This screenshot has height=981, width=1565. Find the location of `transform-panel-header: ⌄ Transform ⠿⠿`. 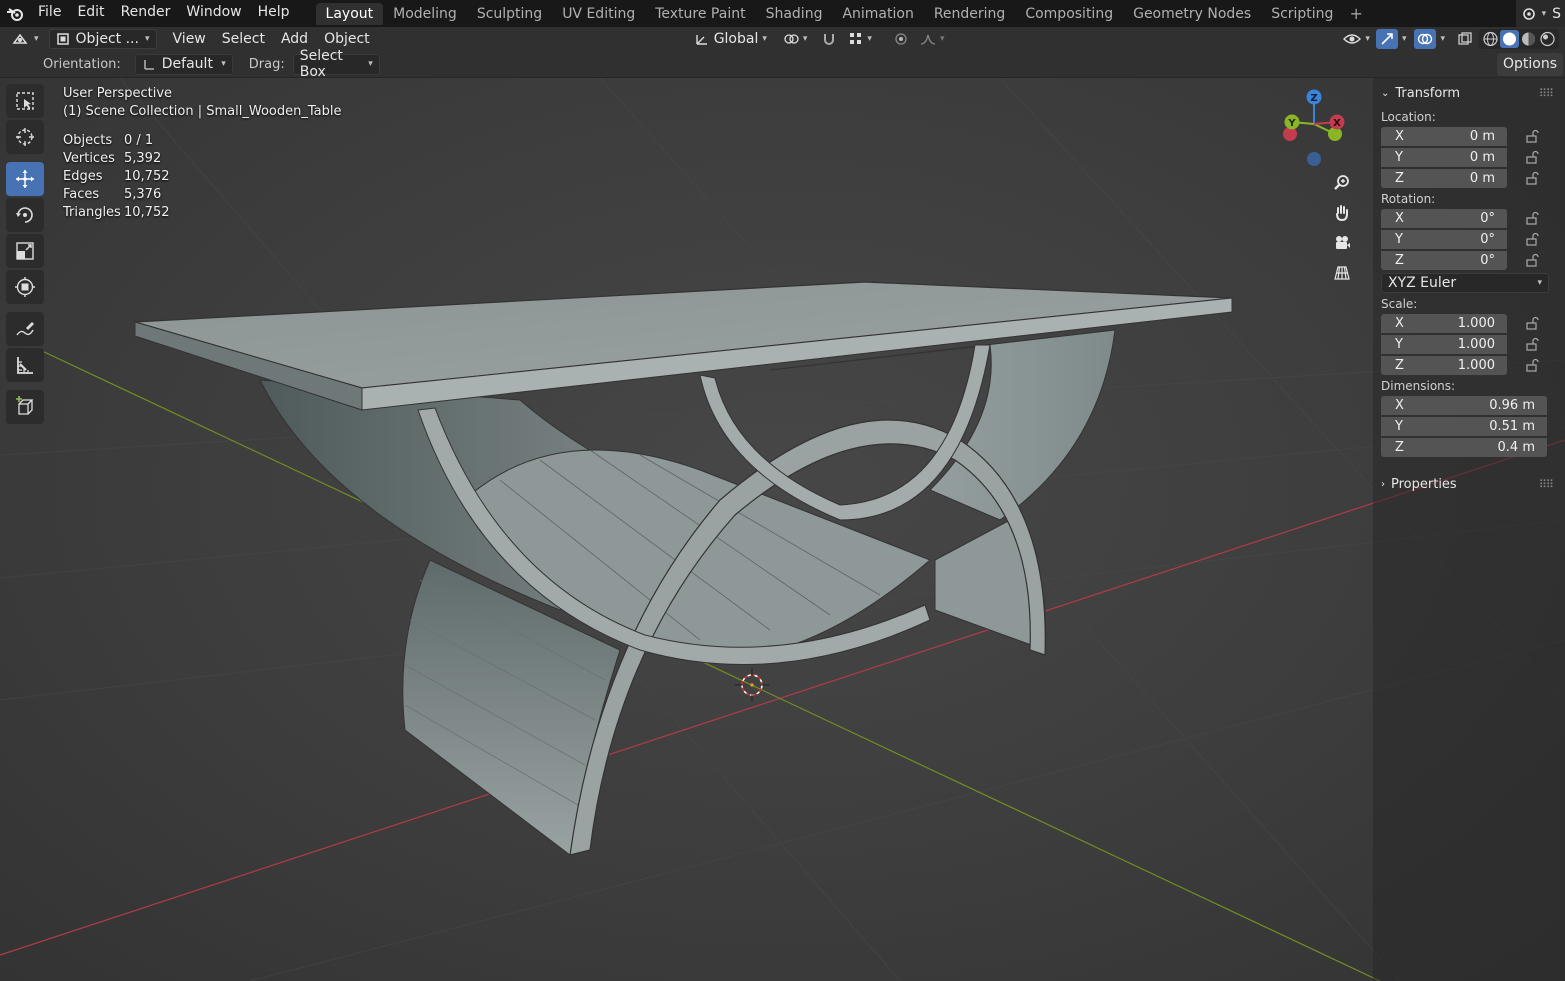

transform-panel-header: ⌄ Transform ⠿⠿ is located at coordinates (1469, 93).